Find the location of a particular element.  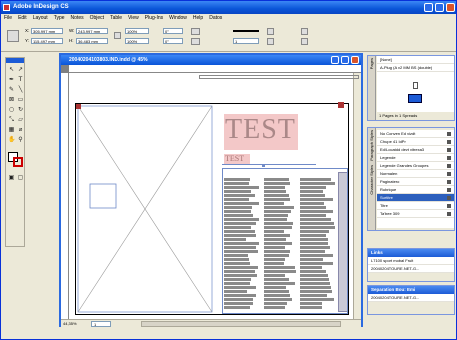

menu-help: Help is located at coordinates (198, 18).